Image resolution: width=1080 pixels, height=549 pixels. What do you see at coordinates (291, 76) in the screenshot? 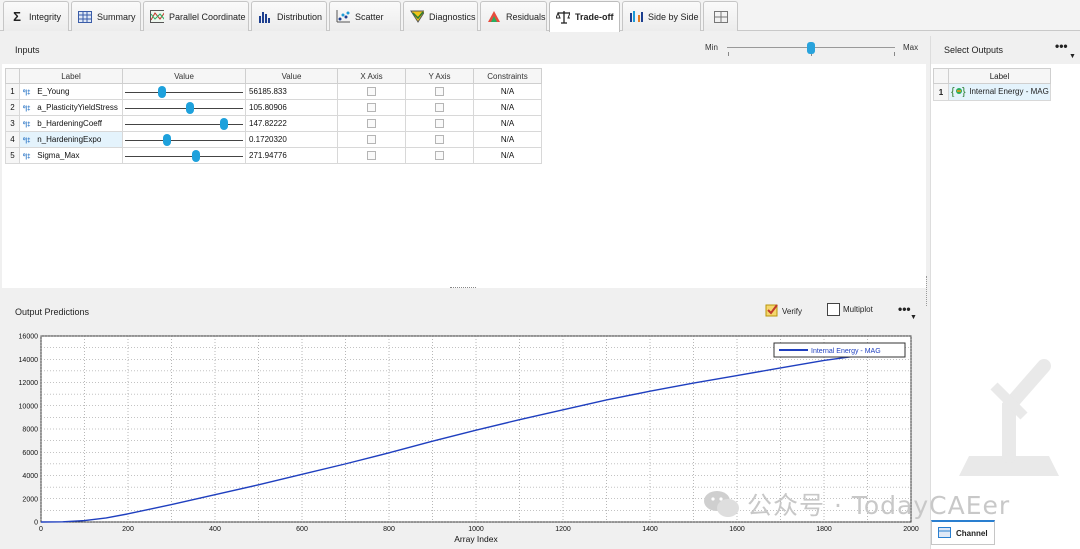
I see `column-header-value: Value` at bounding box center [291, 76].